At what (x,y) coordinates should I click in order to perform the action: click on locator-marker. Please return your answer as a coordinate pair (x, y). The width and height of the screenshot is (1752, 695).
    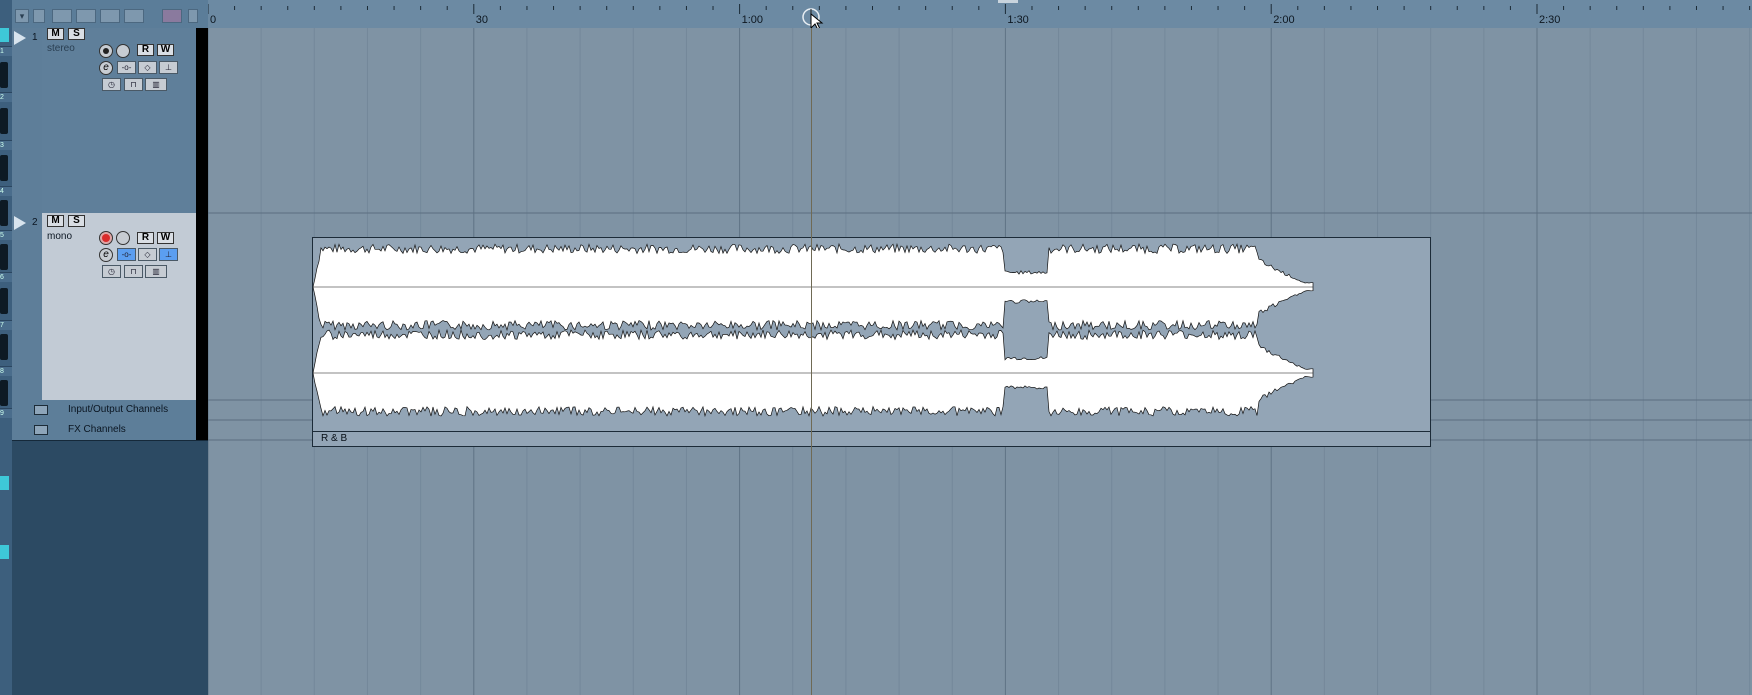
    Looking at the image, I should click on (1008, 1).